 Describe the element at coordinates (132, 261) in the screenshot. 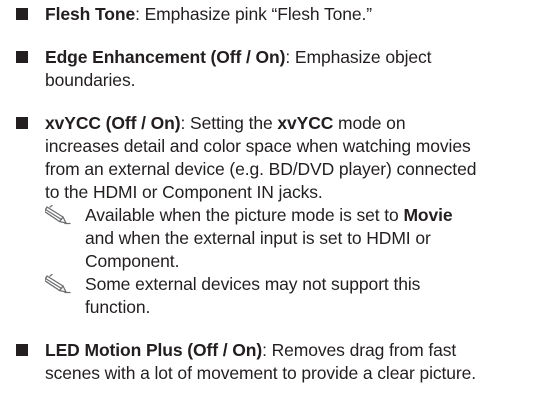

I see `note-line: Component.` at that location.